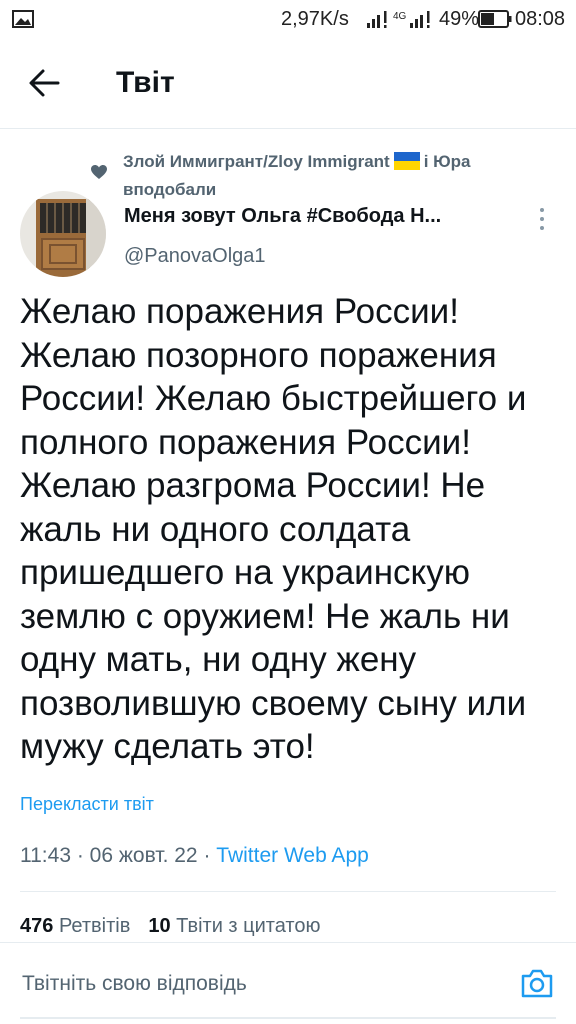  What do you see at coordinates (495, 19) in the screenshot?
I see `battery-icon` at bounding box center [495, 19].